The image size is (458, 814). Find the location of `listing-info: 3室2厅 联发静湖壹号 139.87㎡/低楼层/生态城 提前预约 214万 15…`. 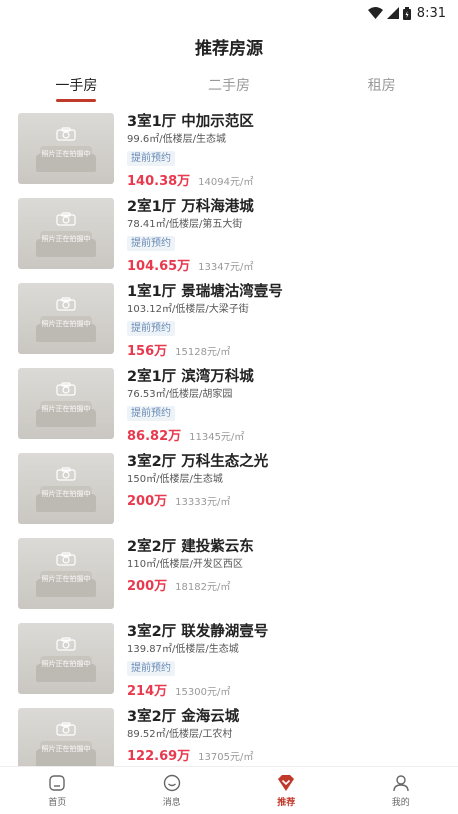

listing-info: 3室2厅 联发静湖壹号 139.87㎡/低楼层/生态城 提前预约 214万 15… is located at coordinates (292, 664).